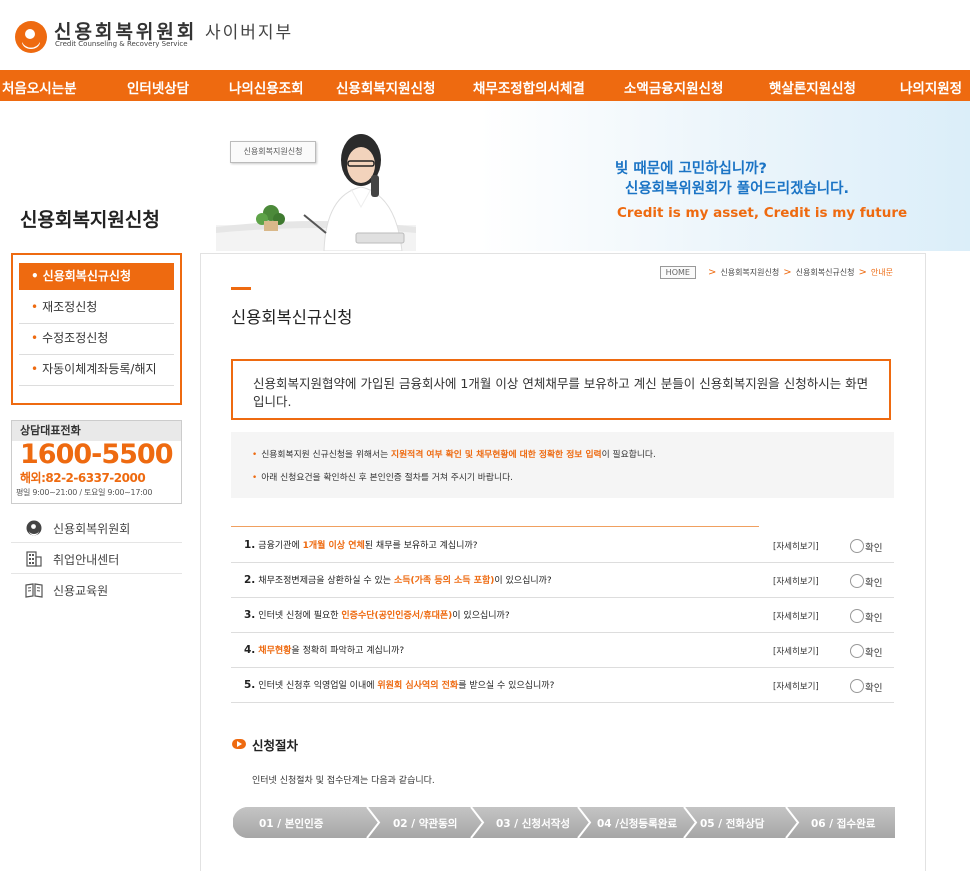  Describe the element at coordinates (39, 87) in the screenshot. I see `nav-item-first-visit: 처음오시는분` at that location.